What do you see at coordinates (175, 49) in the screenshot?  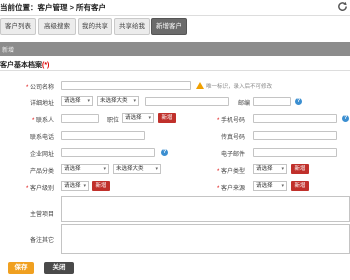 I see `panel-header: 新增` at bounding box center [175, 49].